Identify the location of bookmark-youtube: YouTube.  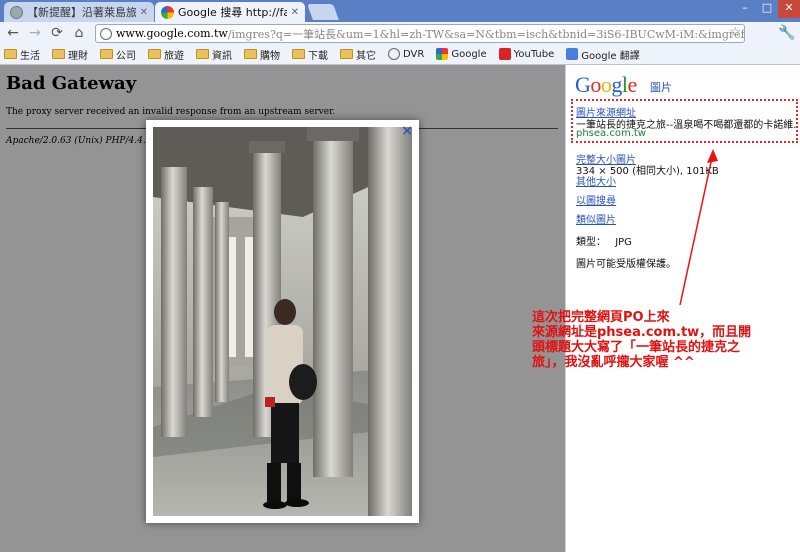
(526, 54).